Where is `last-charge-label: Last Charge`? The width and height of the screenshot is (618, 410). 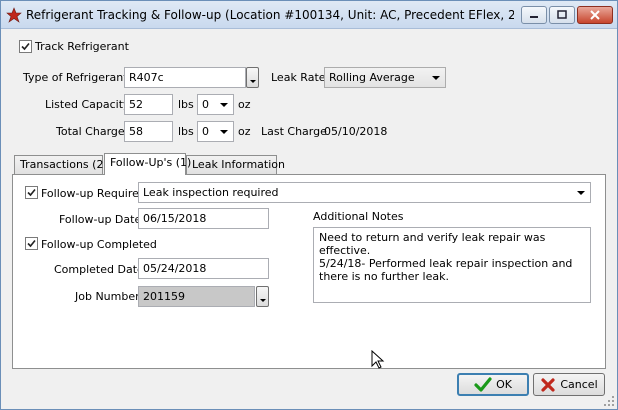 last-charge-label: Last Charge is located at coordinates (294, 131).